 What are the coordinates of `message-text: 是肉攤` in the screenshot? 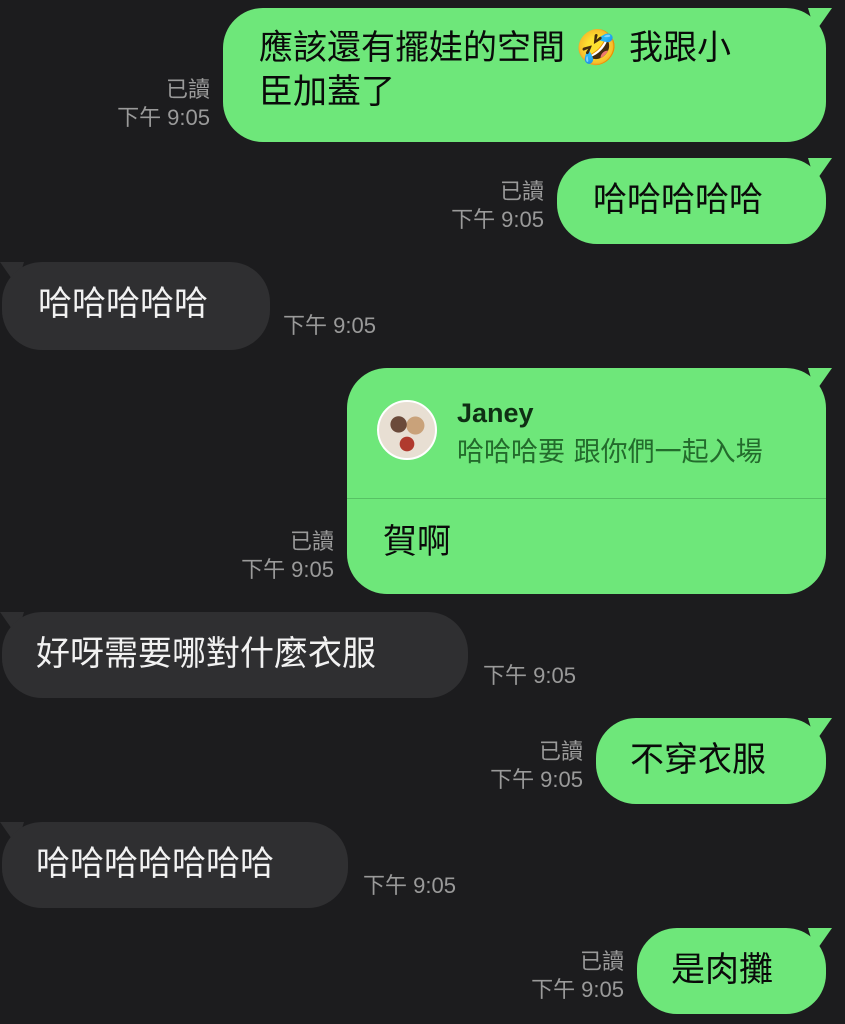 It's located at (722, 970).